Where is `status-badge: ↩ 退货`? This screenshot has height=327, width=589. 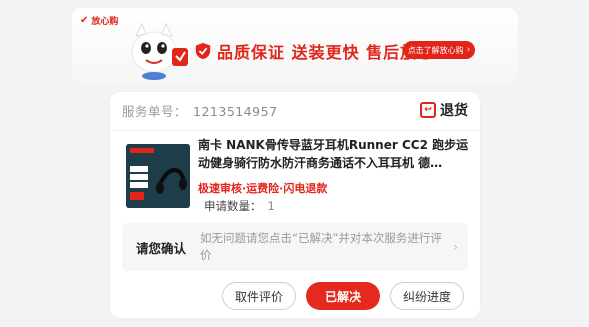 status-badge: ↩ 退货 is located at coordinates (444, 110).